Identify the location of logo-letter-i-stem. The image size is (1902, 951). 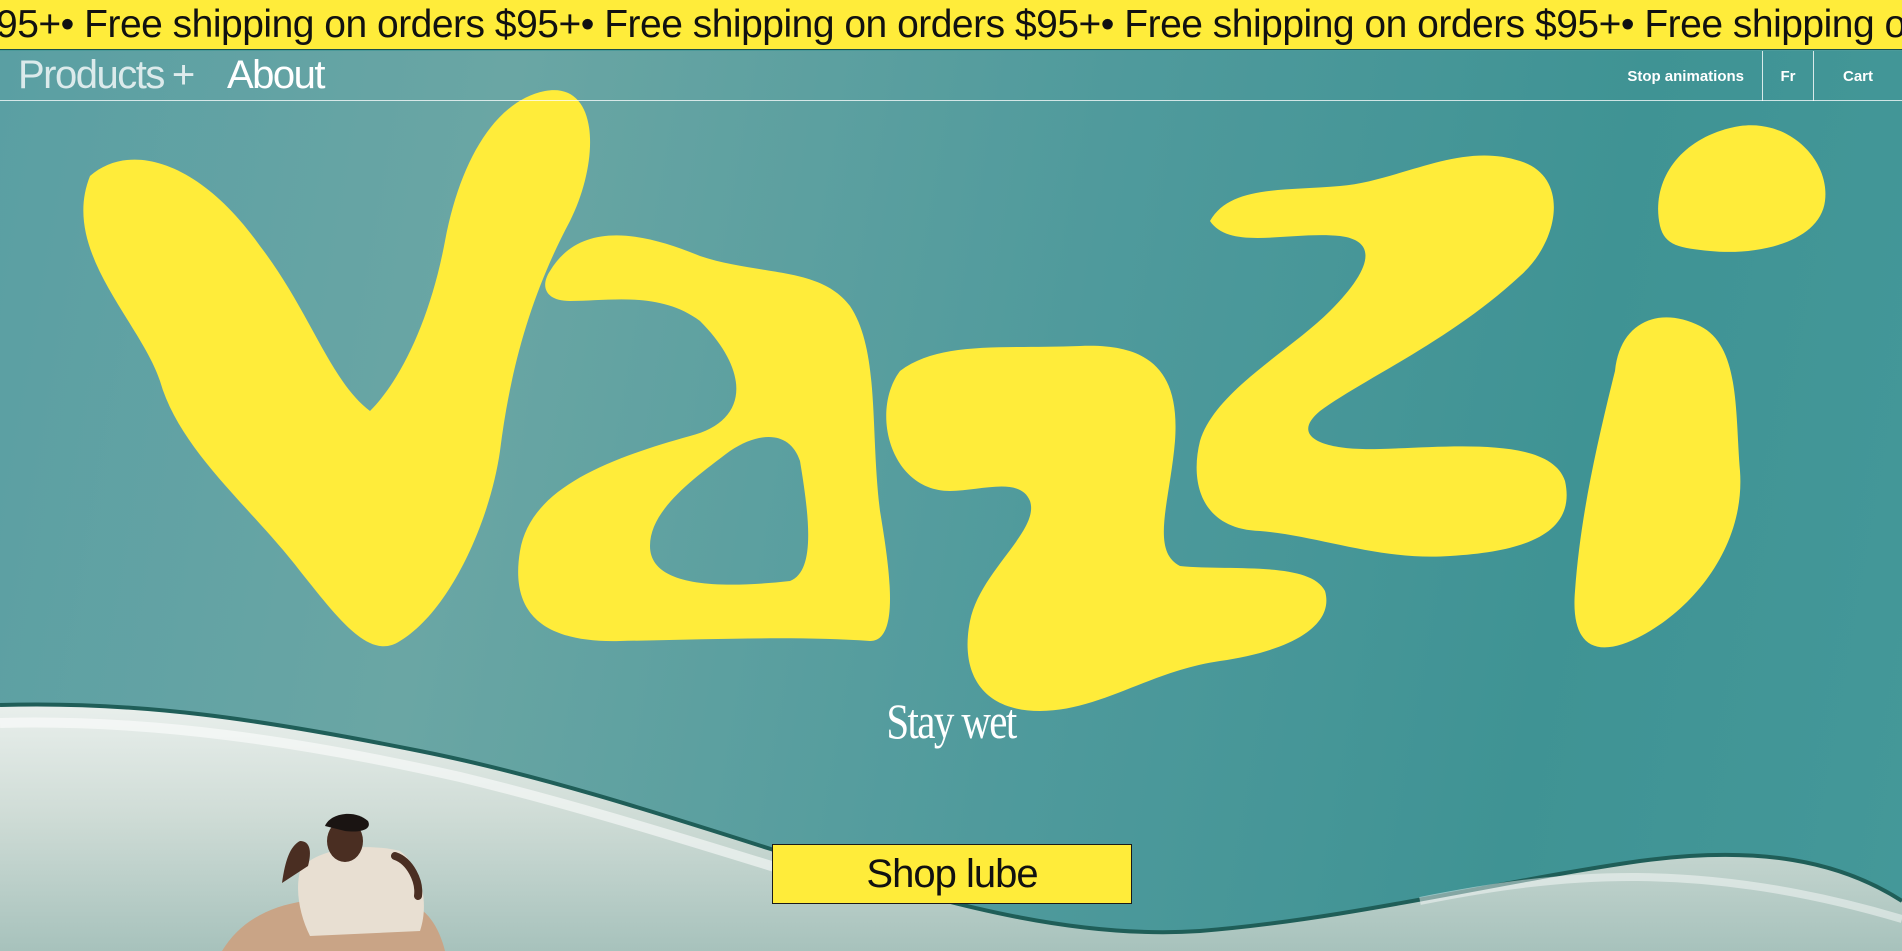
(1657, 482).